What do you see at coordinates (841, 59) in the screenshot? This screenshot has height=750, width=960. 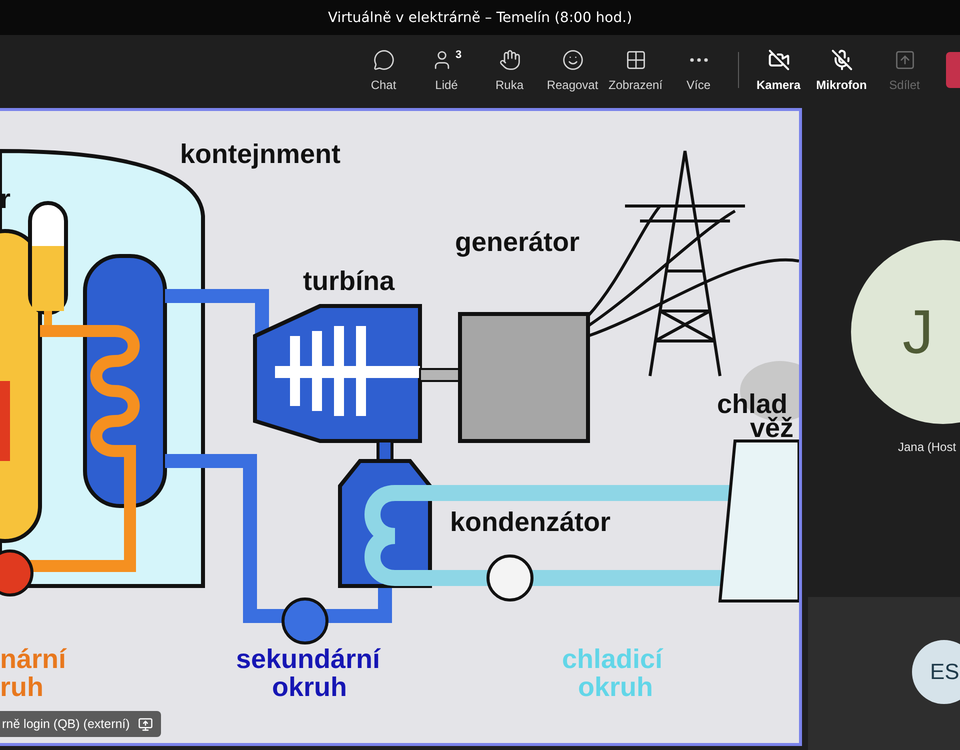 I see `microphone-icon` at bounding box center [841, 59].